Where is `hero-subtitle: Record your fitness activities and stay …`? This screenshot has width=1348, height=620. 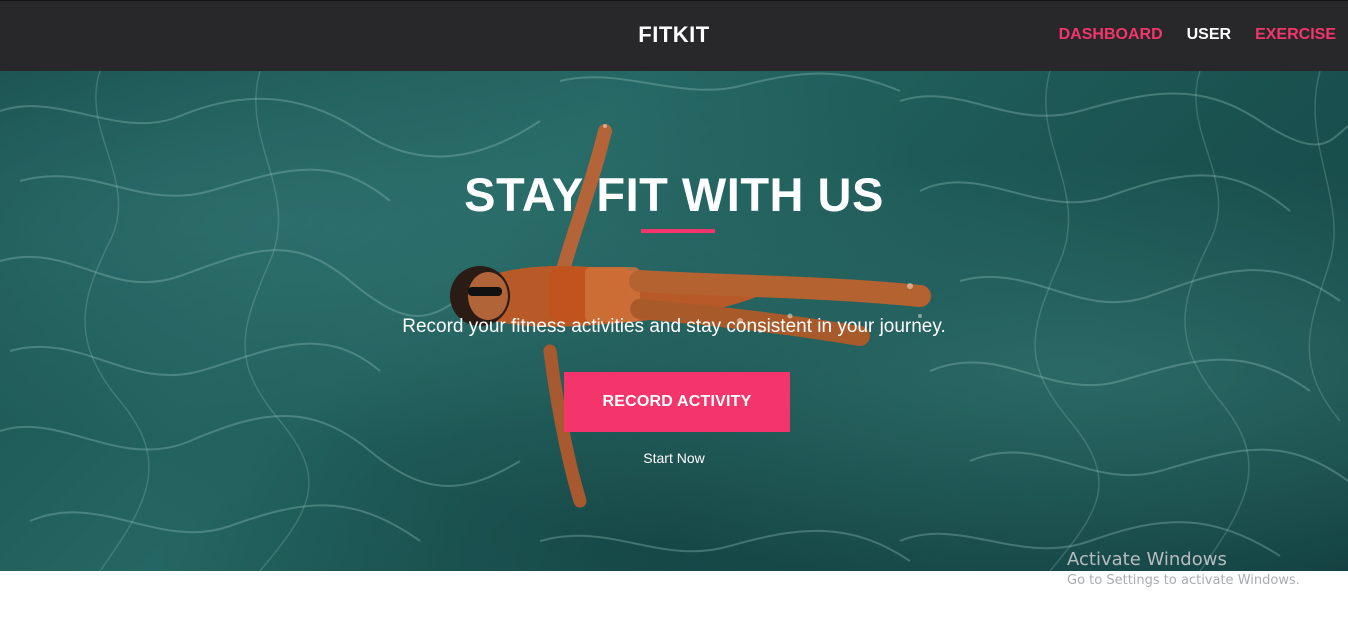 hero-subtitle: Record your fitness activities and stay … is located at coordinates (674, 326).